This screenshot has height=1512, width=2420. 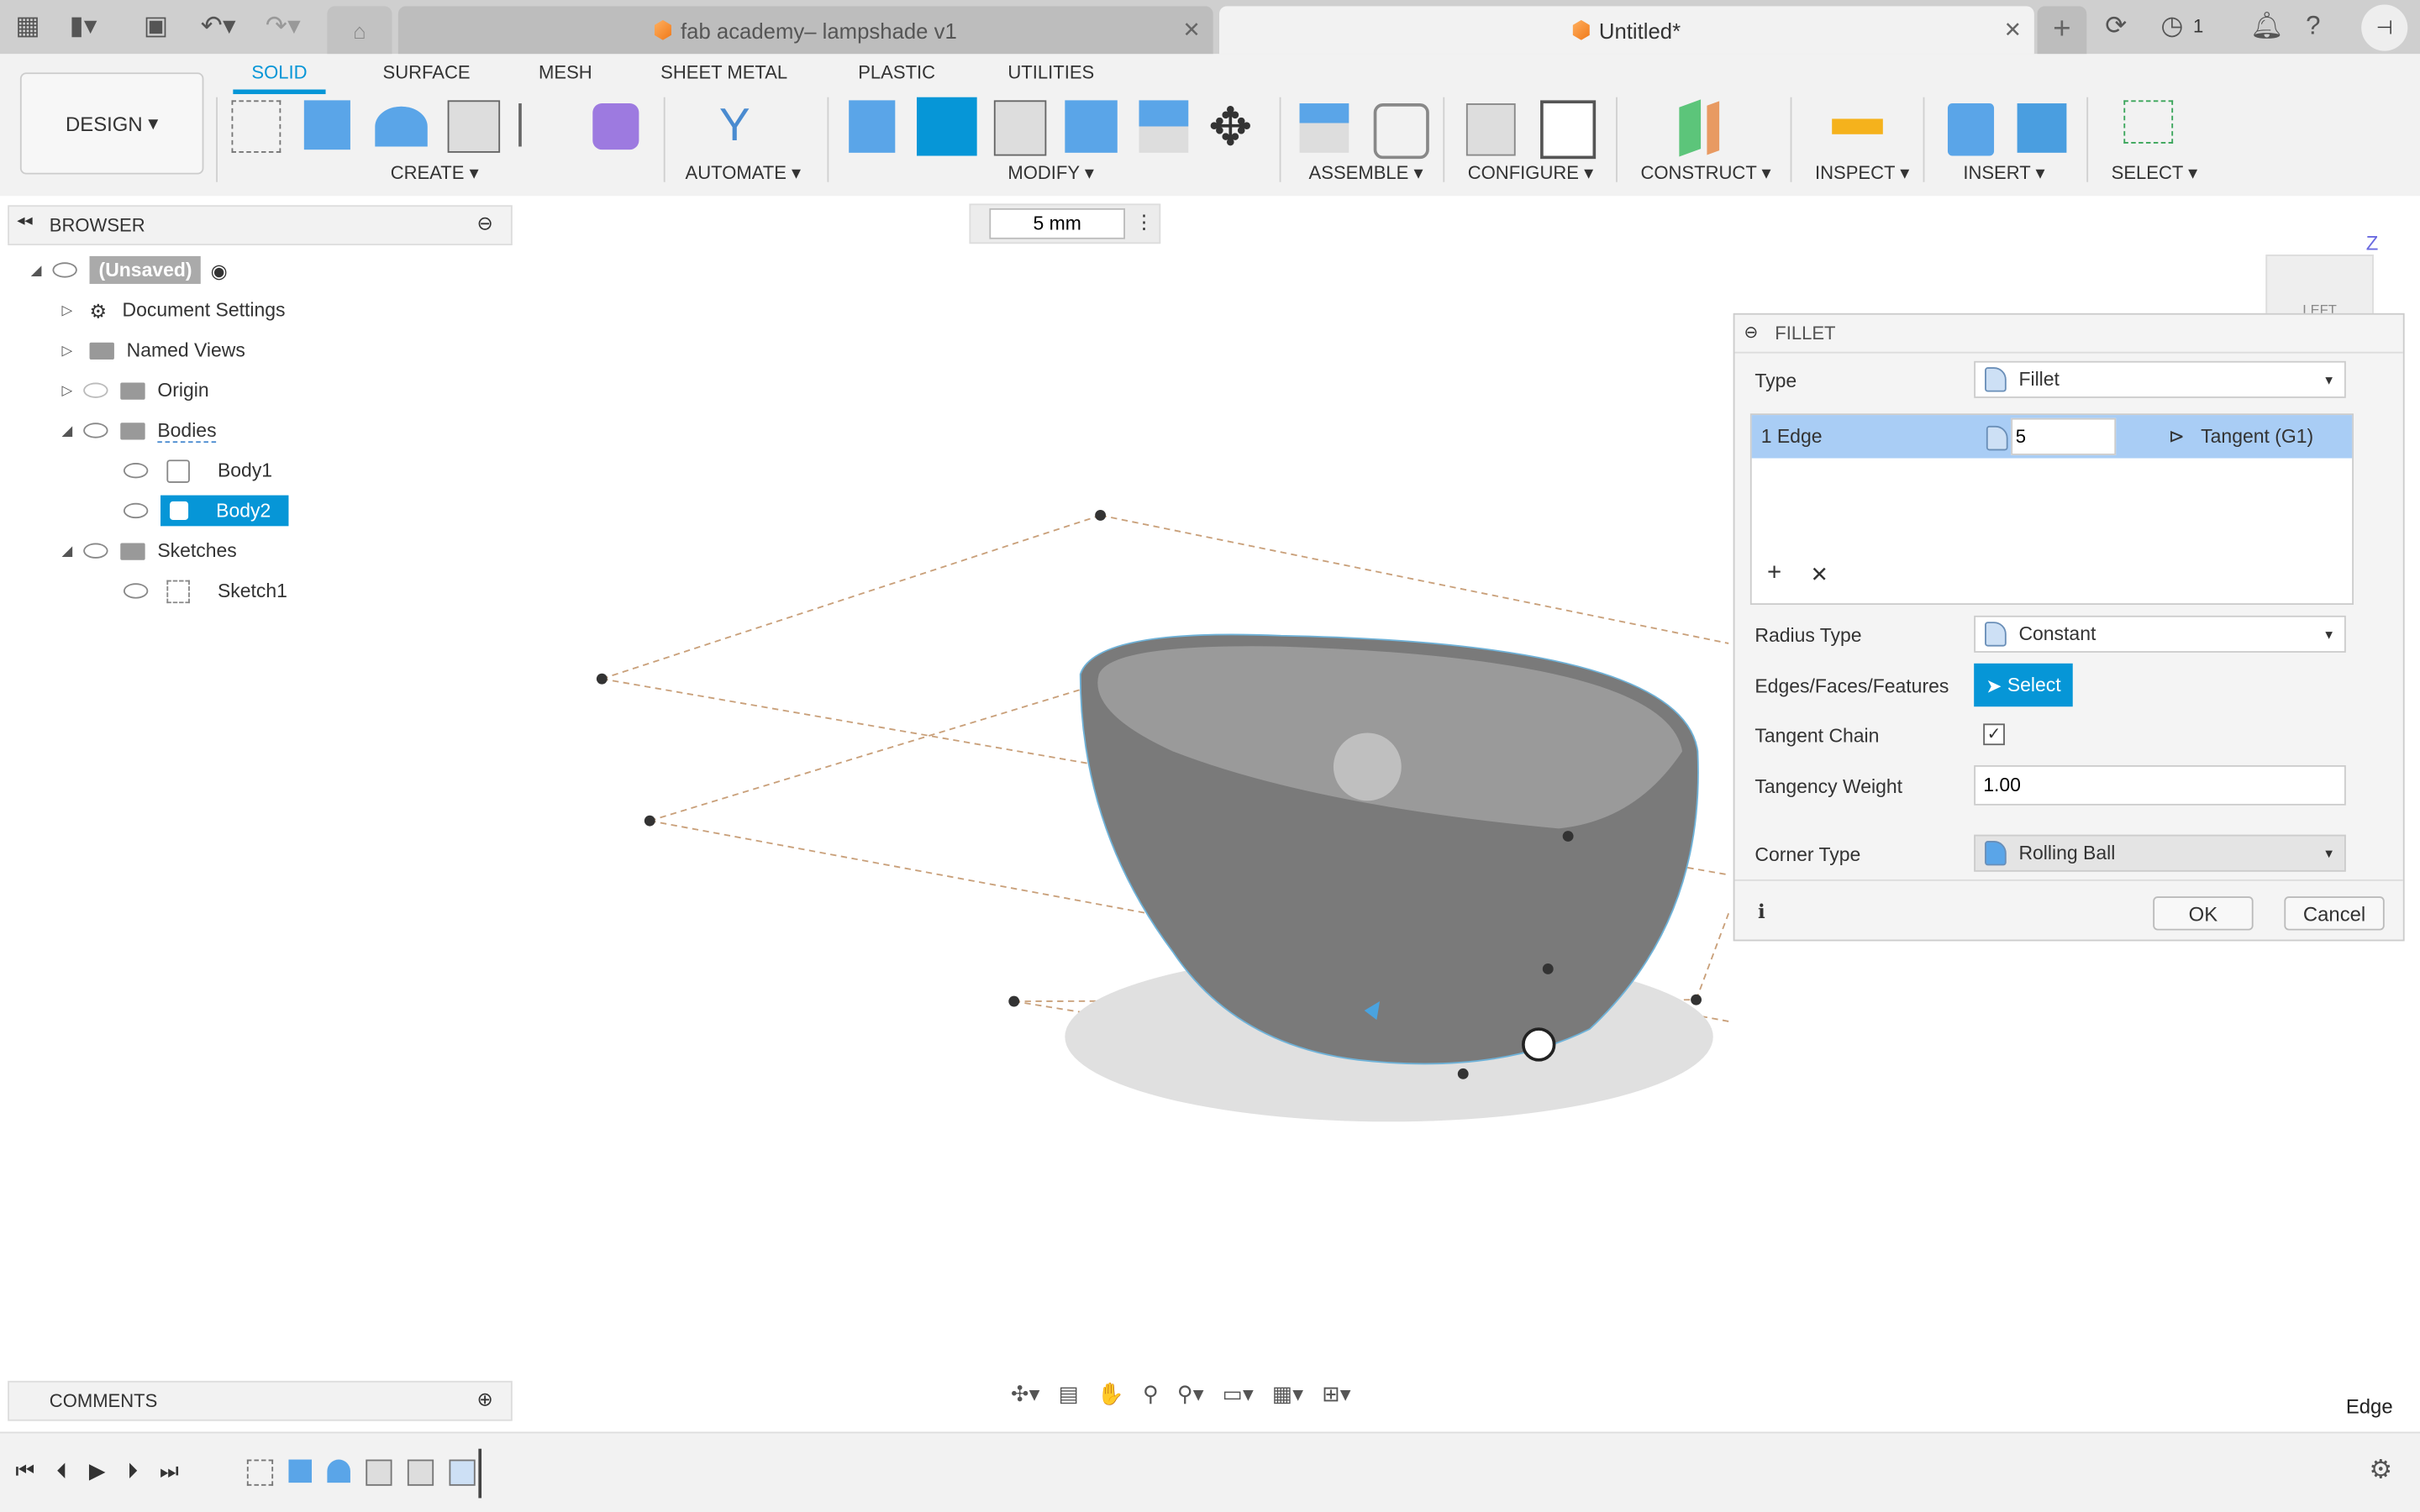 I want to click on group-insert: INSERT ▾, so click(x=2003, y=173).